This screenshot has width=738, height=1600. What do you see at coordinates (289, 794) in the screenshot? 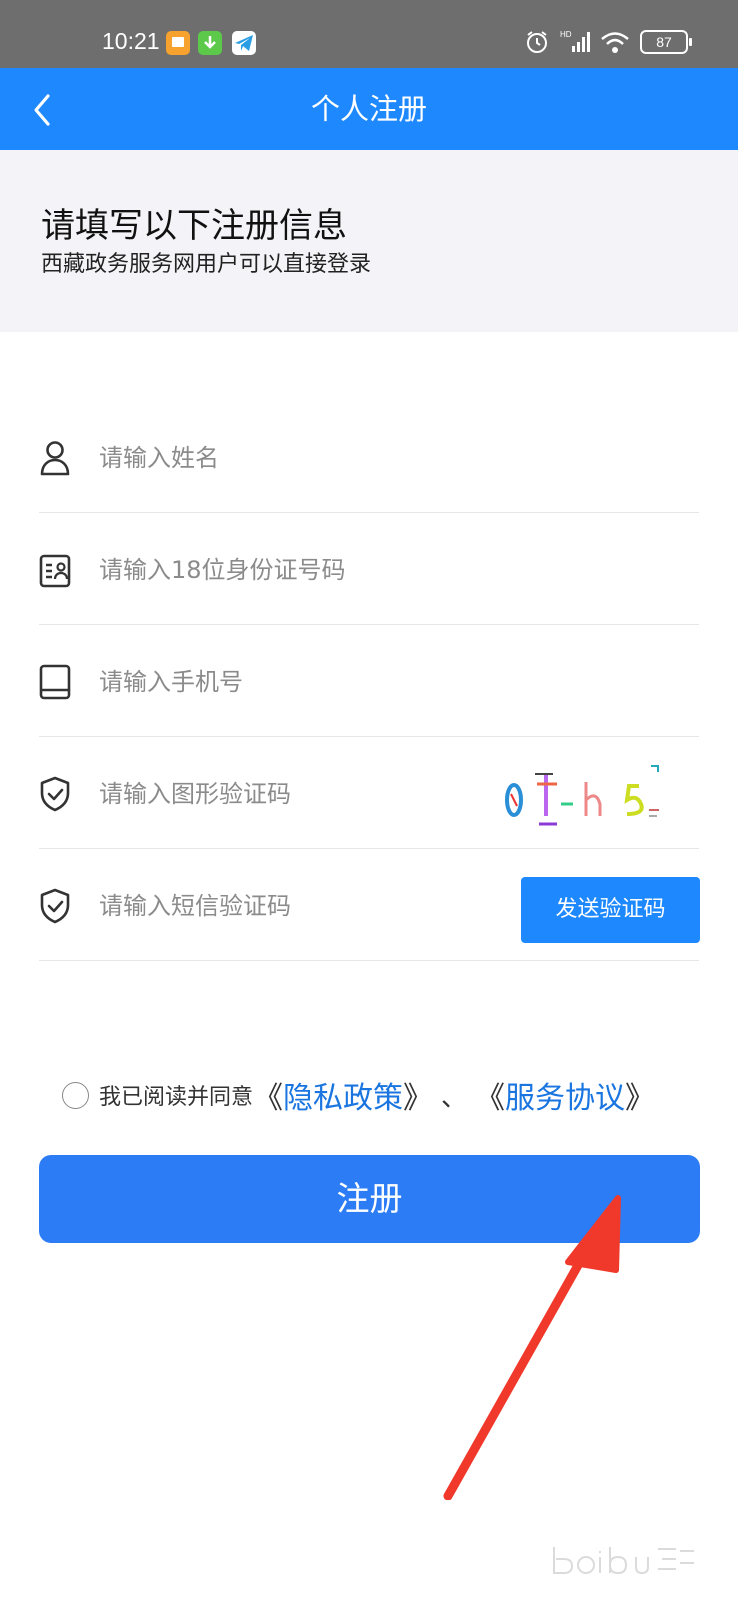
I see `captcha-input` at bounding box center [289, 794].